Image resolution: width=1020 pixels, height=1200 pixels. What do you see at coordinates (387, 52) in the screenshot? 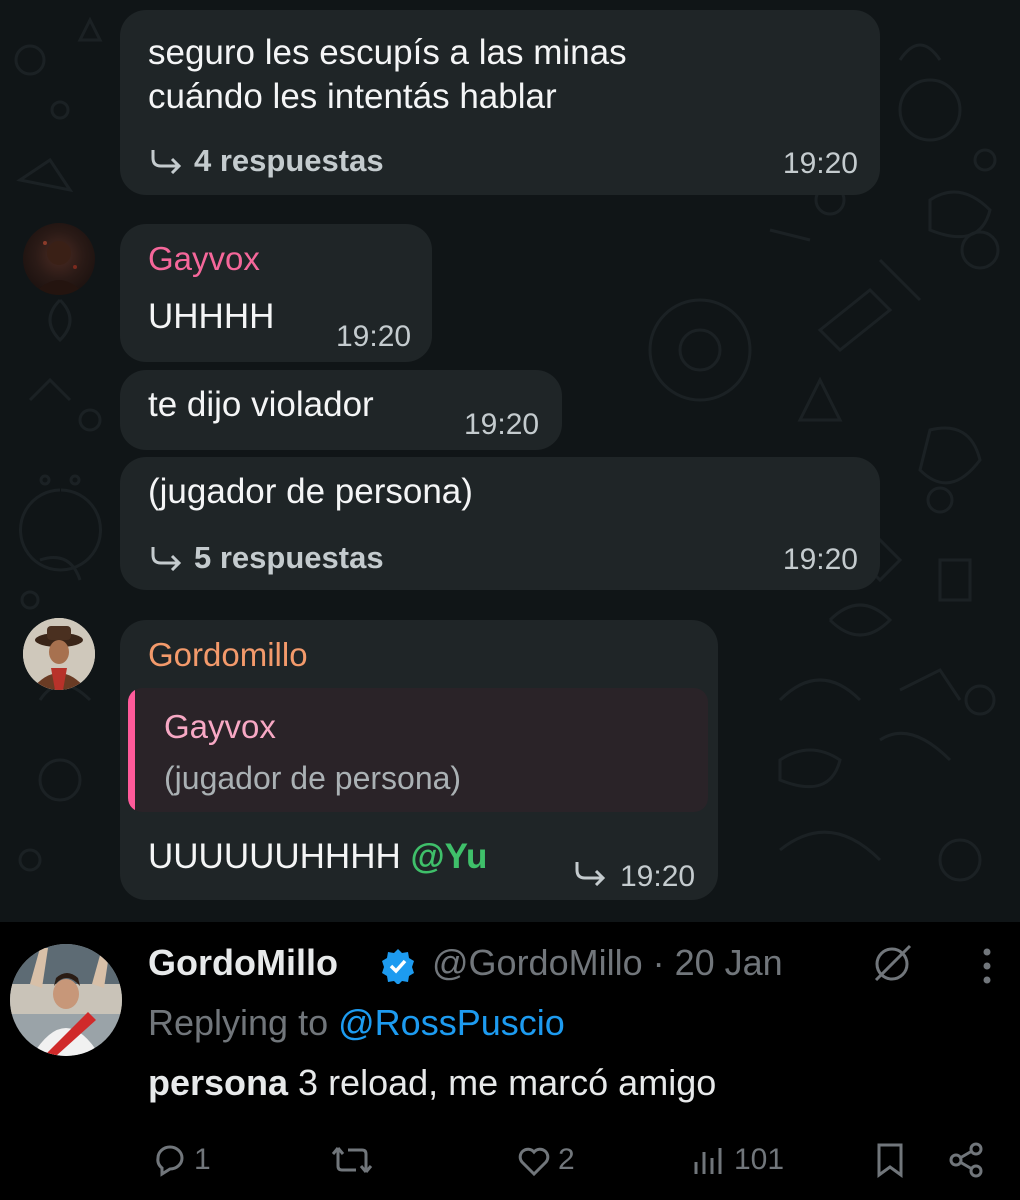
I see `message-text: seguro les escupís a las minas` at bounding box center [387, 52].